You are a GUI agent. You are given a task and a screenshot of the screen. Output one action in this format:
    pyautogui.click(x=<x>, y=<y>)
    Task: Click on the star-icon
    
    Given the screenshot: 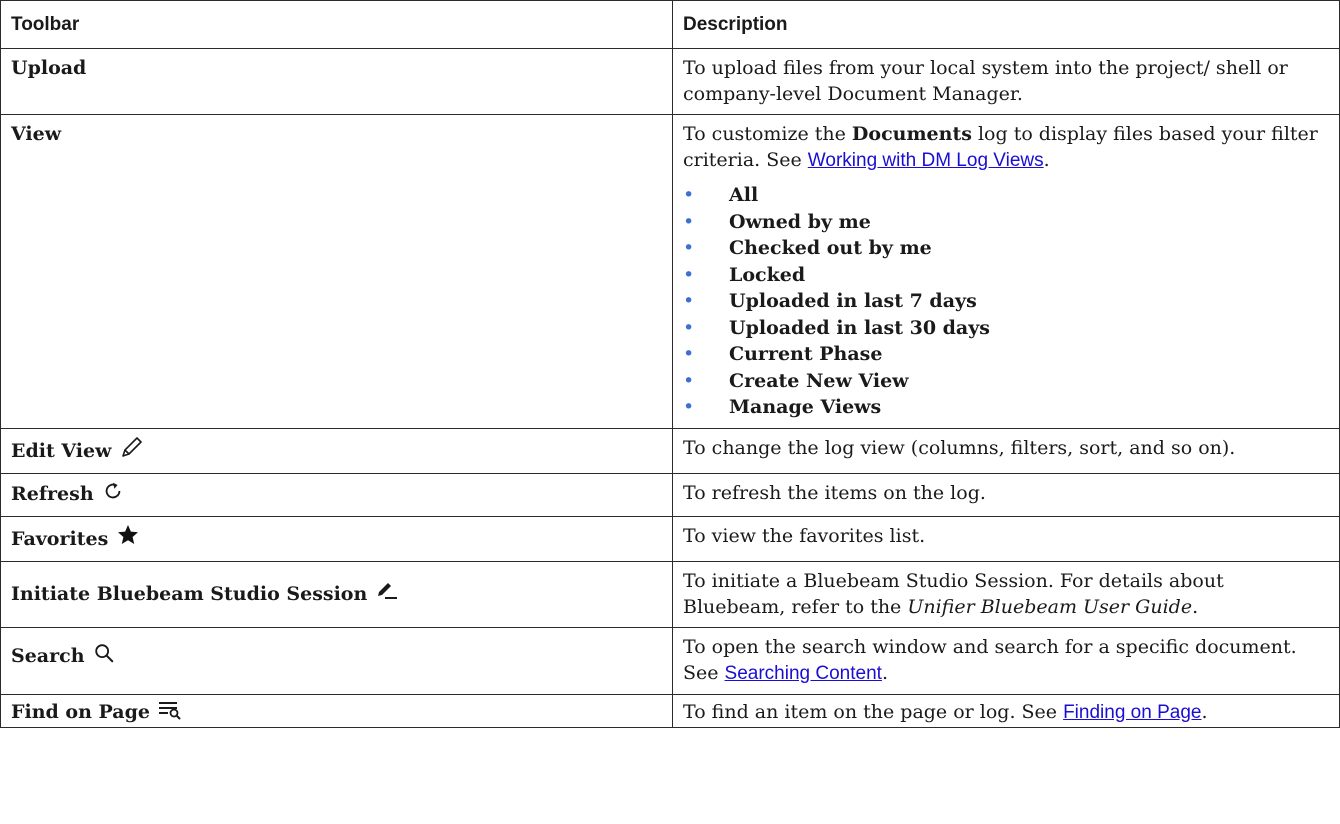 What is the action you would take?
    pyautogui.click(x=128, y=538)
    